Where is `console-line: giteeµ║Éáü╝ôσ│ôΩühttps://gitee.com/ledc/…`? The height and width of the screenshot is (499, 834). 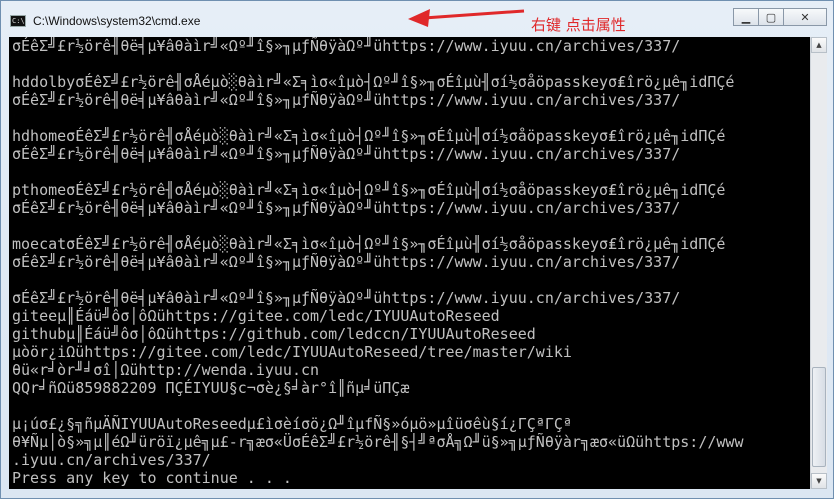 console-line: giteeµ║Éáü╝ôσ│ôΩühttps://gitee.com/ledc/… is located at coordinates (256, 316).